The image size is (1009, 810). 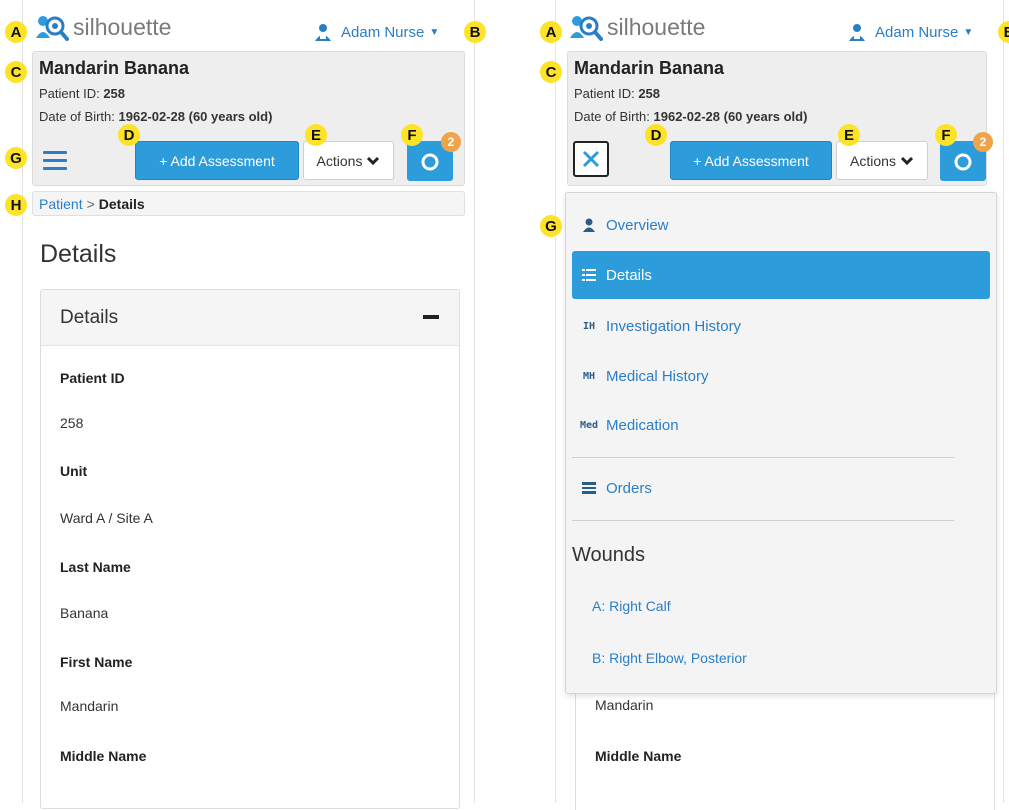 I want to click on menu-item-medication: Med Medication, so click(x=781, y=425).